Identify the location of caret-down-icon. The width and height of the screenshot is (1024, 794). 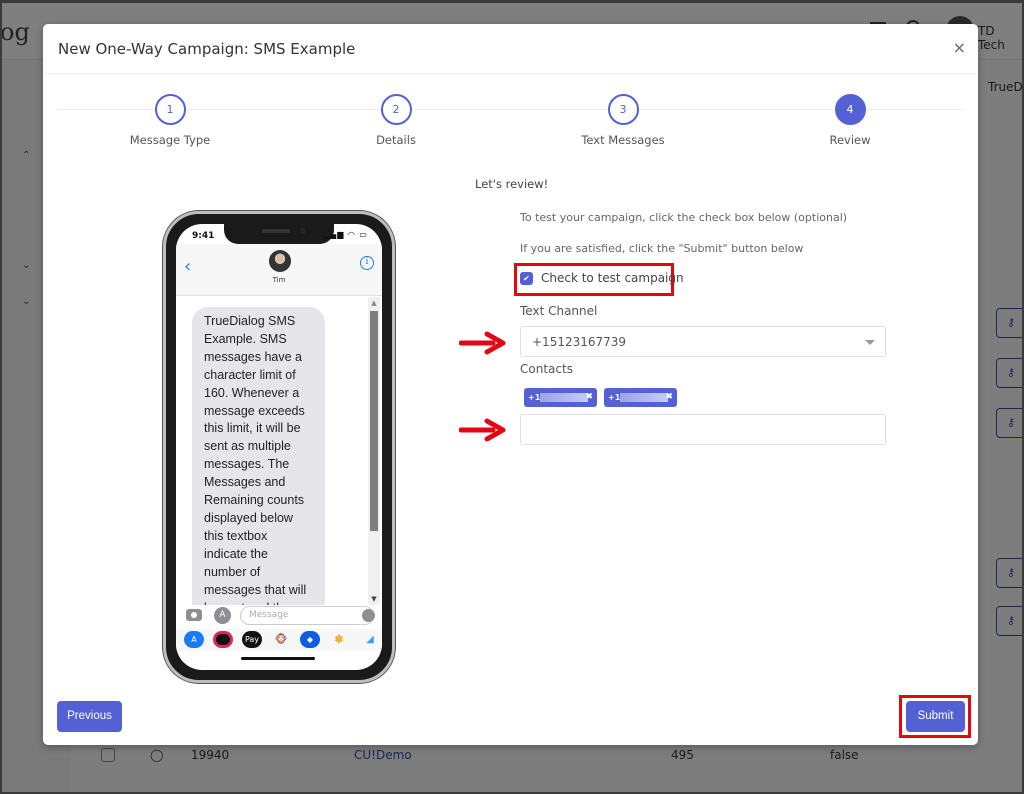
(870, 342).